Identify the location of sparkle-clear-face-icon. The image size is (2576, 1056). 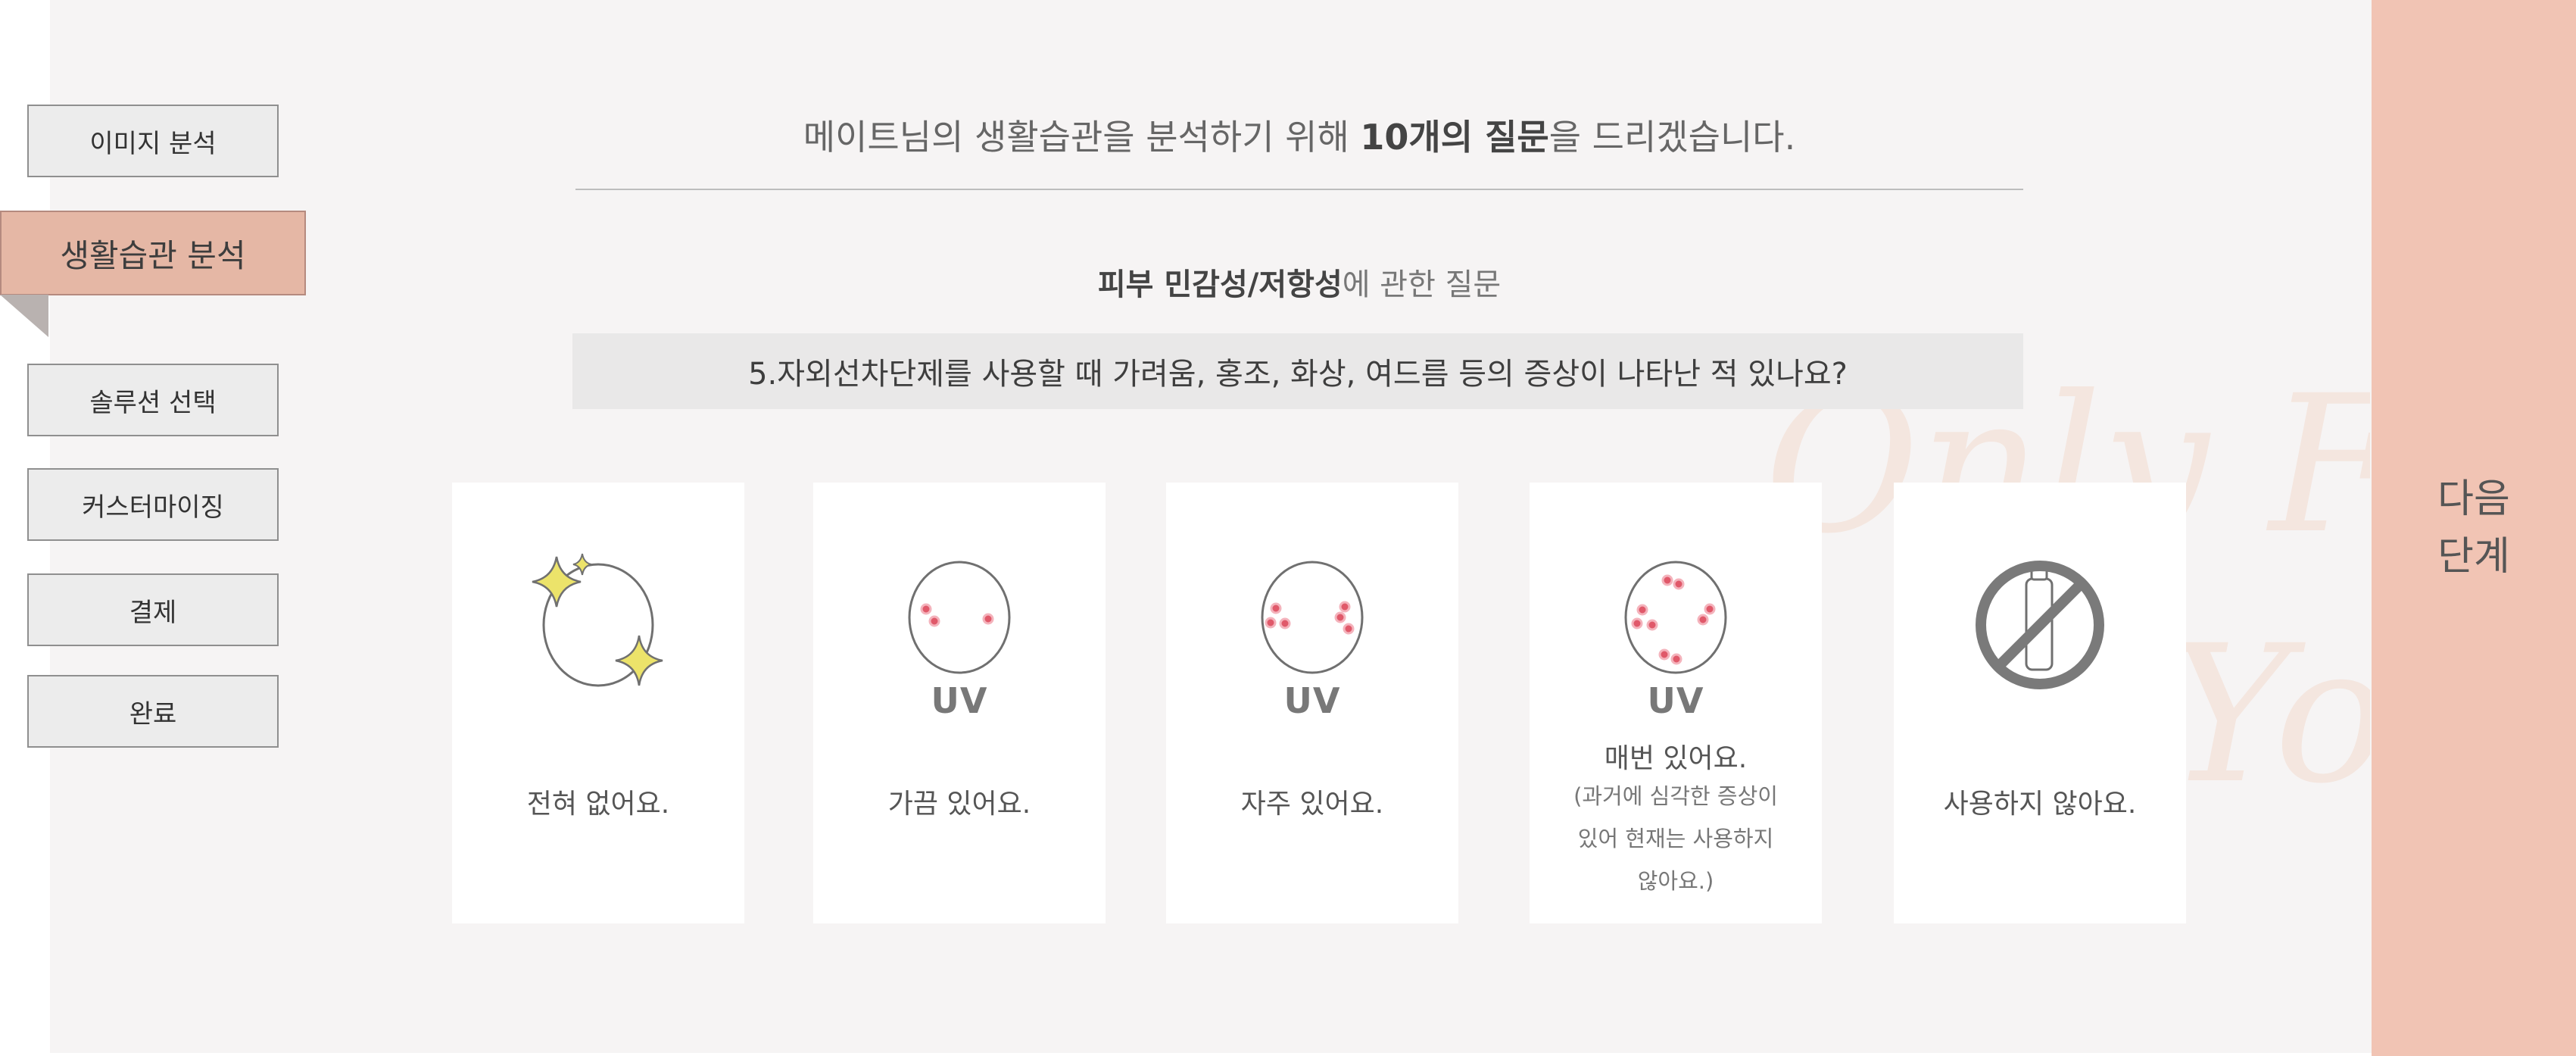
(597, 620).